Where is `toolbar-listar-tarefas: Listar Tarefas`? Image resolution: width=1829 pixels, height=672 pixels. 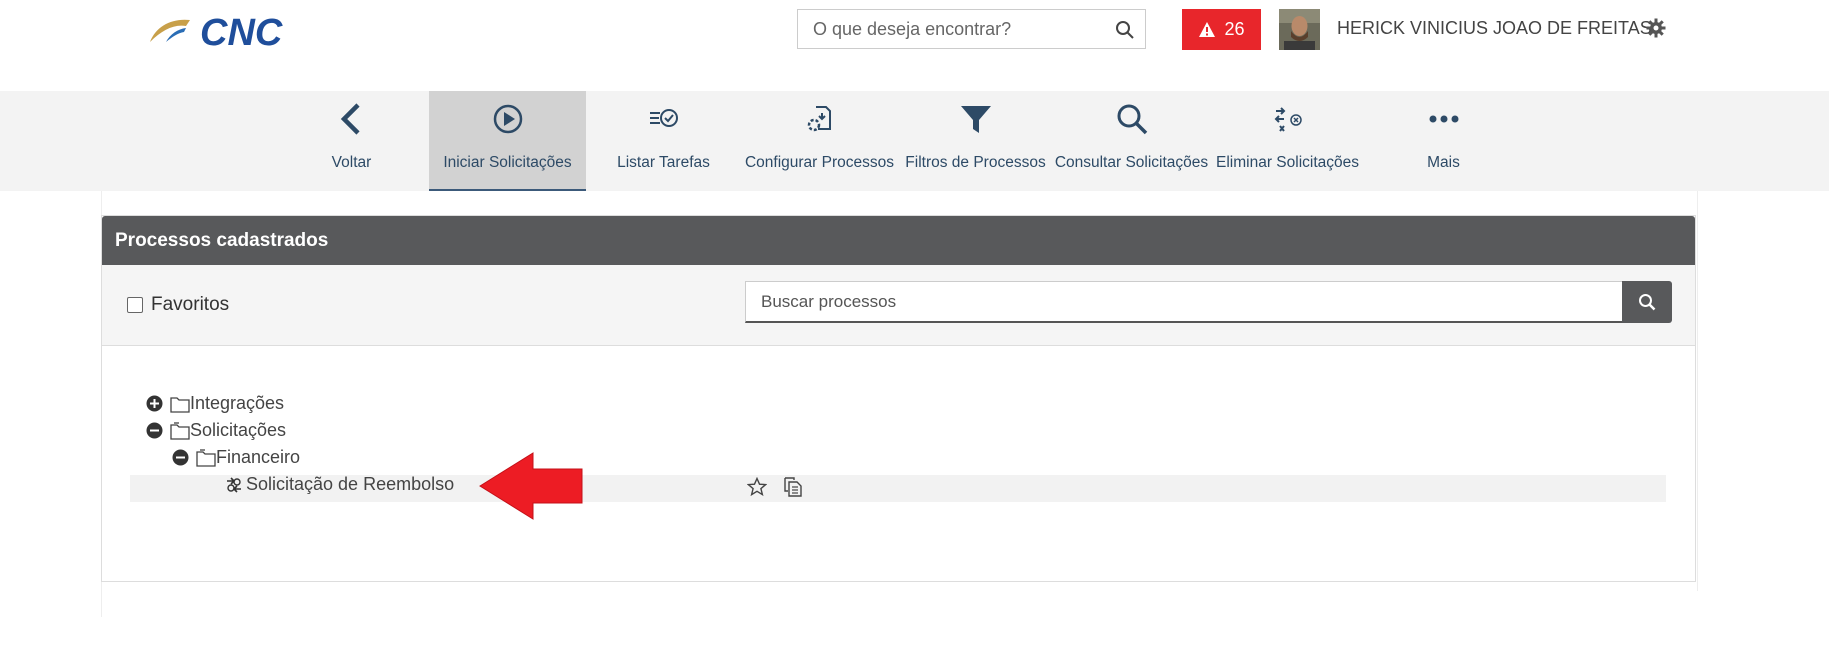
toolbar-listar-tarefas: Listar Tarefas is located at coordinates (663, 141).